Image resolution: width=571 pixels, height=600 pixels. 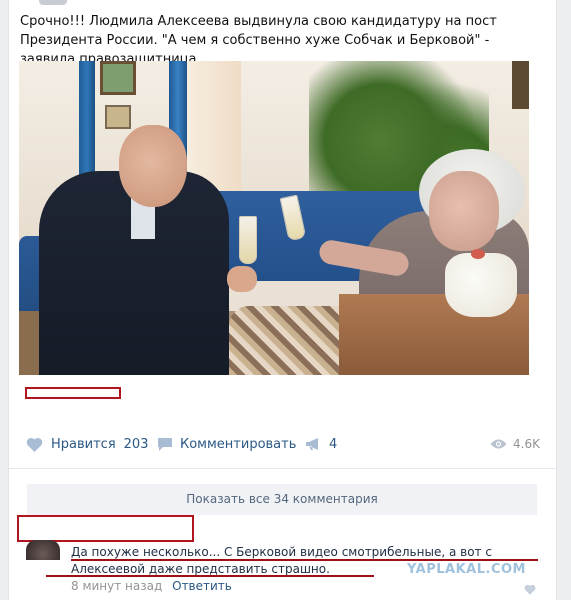 I want to click on views-count: 4.6K, so click(x=526, y=444).